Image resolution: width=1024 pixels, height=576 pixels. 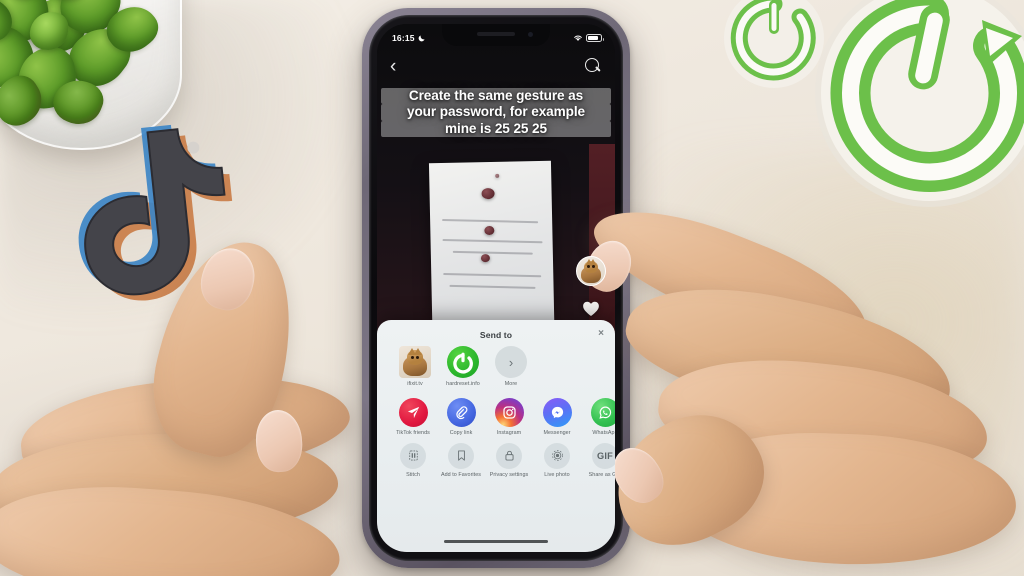 I want to click on share-action-label: Share as GIF, so click(x=601, y=474).